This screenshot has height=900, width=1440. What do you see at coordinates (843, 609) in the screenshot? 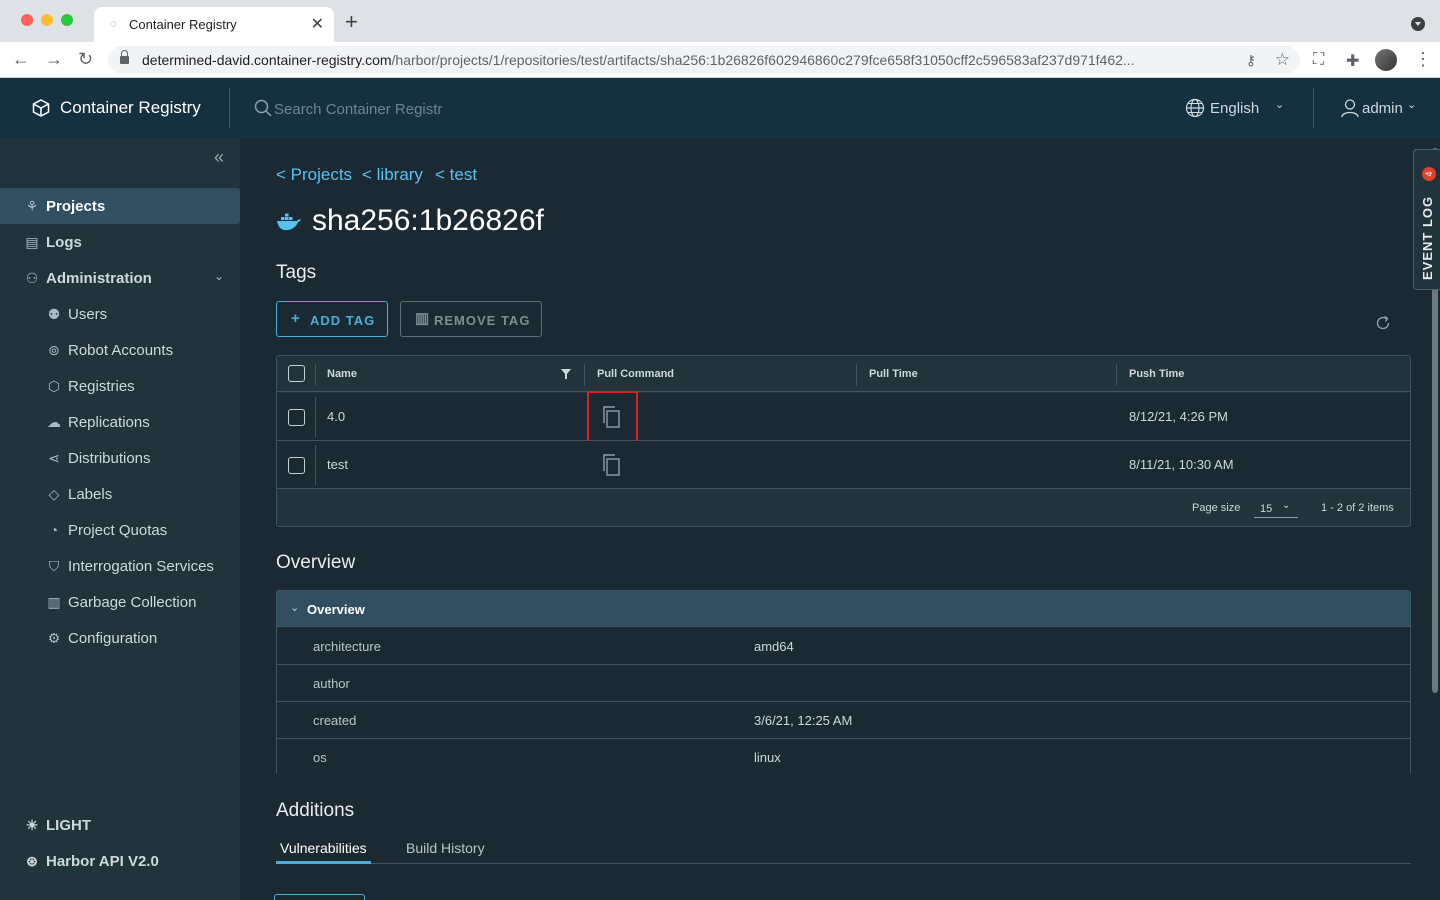
I see `overview-panel-header: ⌄ Overview` at bounding box center [843, 609].